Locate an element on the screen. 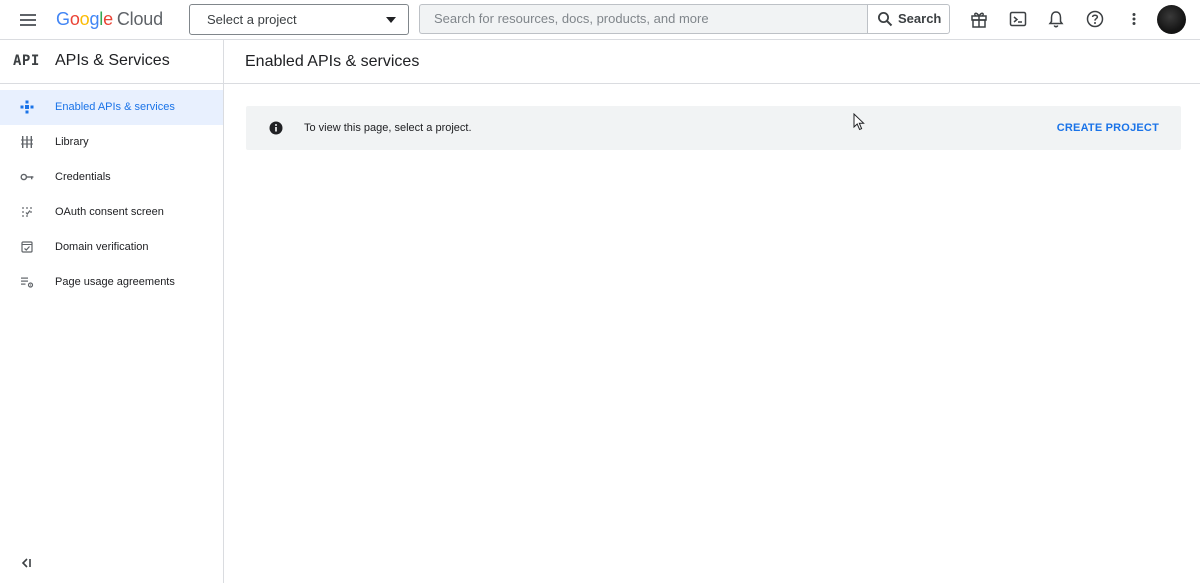  oauth-icon is located at coordinates (27, 212).